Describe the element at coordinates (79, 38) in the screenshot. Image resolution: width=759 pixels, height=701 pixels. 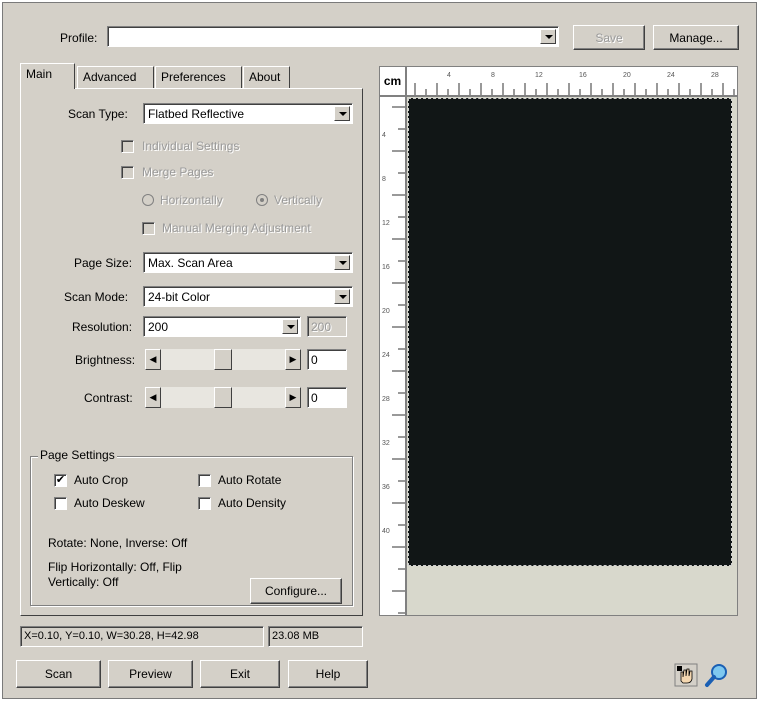
I see `profile-label: Profile:` at that location.